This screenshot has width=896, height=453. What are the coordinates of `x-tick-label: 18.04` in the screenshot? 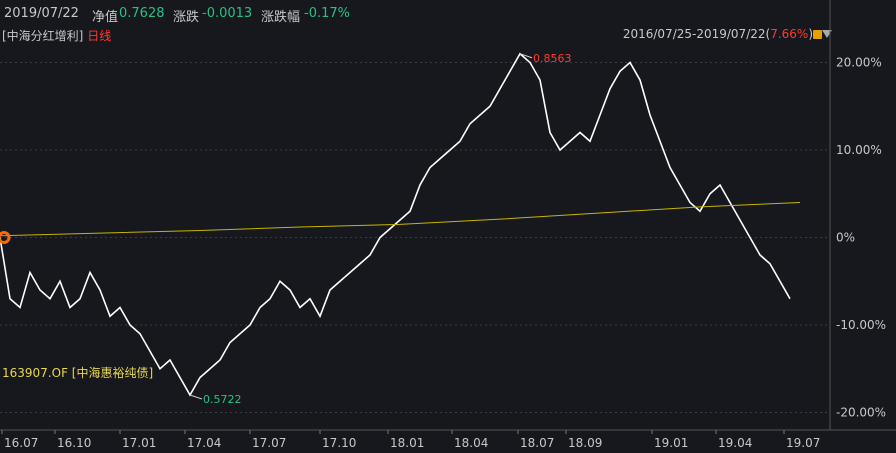 It's located at (471, 443).